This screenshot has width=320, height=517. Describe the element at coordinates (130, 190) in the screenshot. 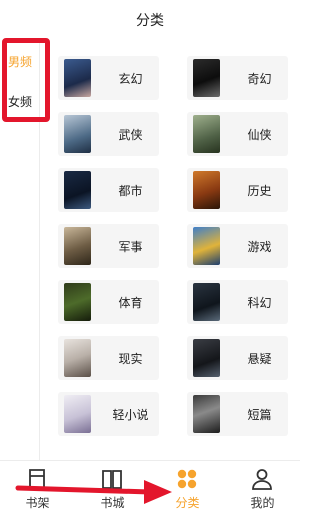

I see `category-label: 都市` at that location.